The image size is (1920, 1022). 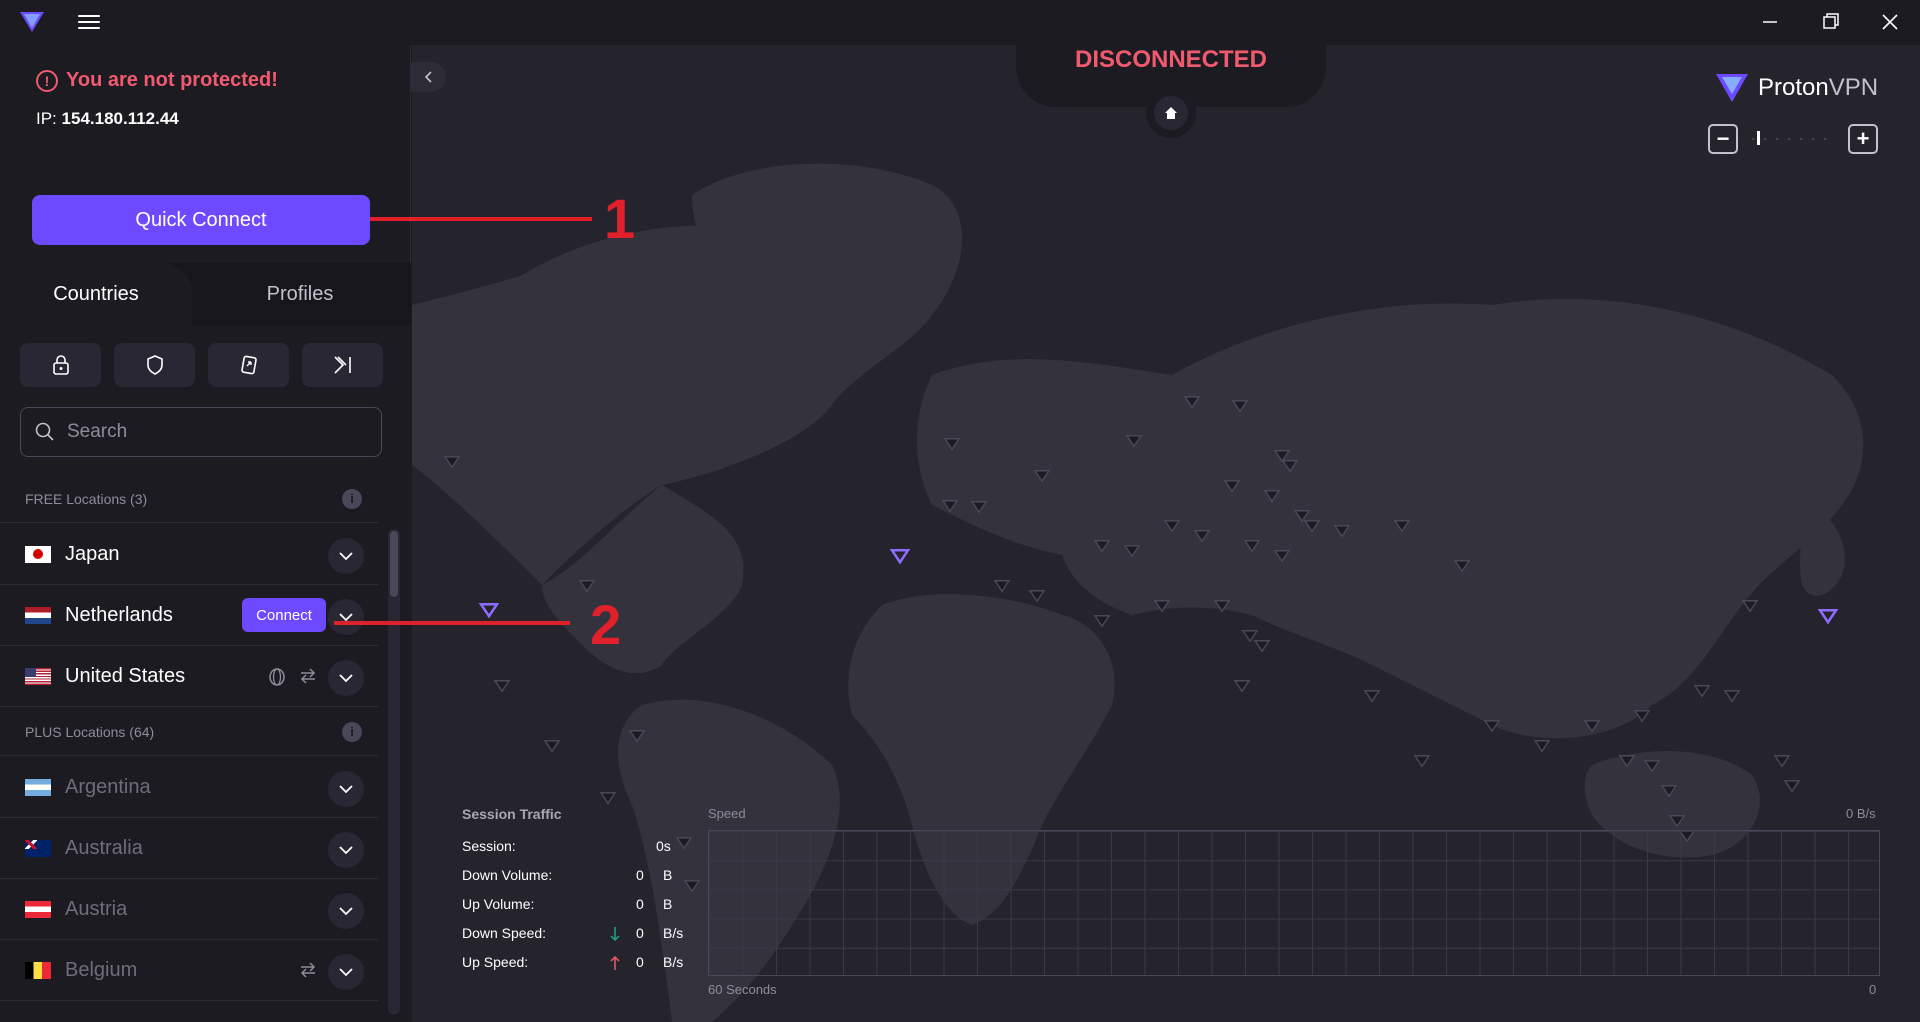 I want to click on tor-filter-button, so click(x=342, y=365).